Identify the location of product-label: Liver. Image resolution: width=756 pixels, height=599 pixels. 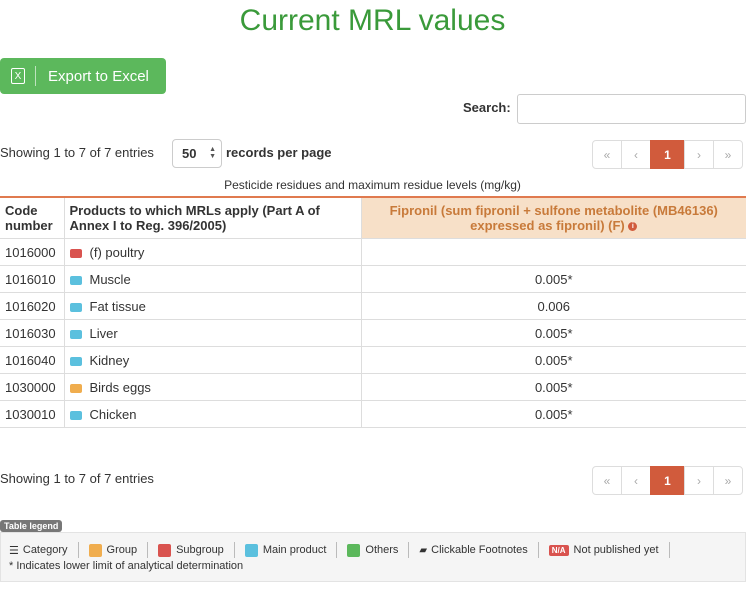
(103, 333).